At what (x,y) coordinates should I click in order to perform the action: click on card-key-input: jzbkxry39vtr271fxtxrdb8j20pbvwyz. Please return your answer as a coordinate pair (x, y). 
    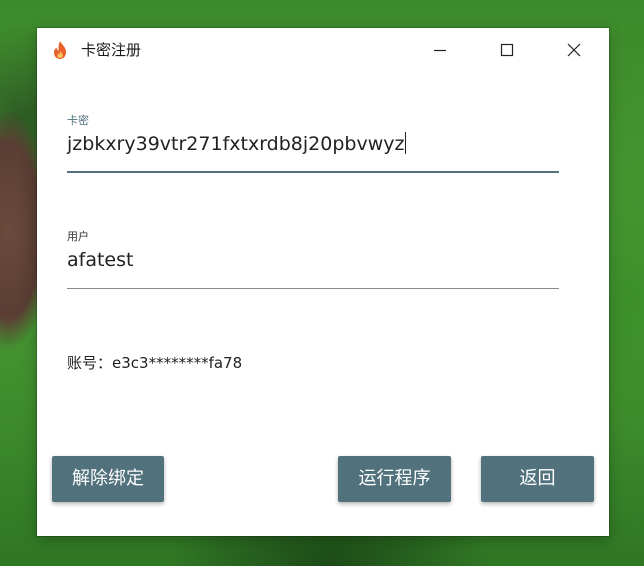
    Looking at the image, I should click on (237, 144).